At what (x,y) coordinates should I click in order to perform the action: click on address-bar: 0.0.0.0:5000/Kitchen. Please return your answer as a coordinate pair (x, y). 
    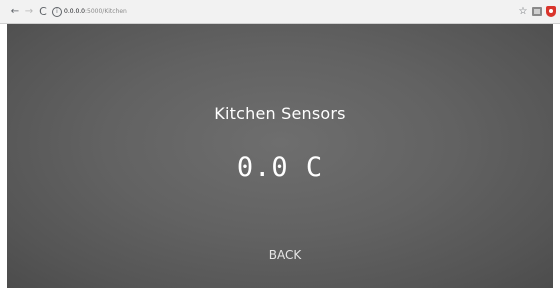
    Looking at the image, I should click on (95, 12).